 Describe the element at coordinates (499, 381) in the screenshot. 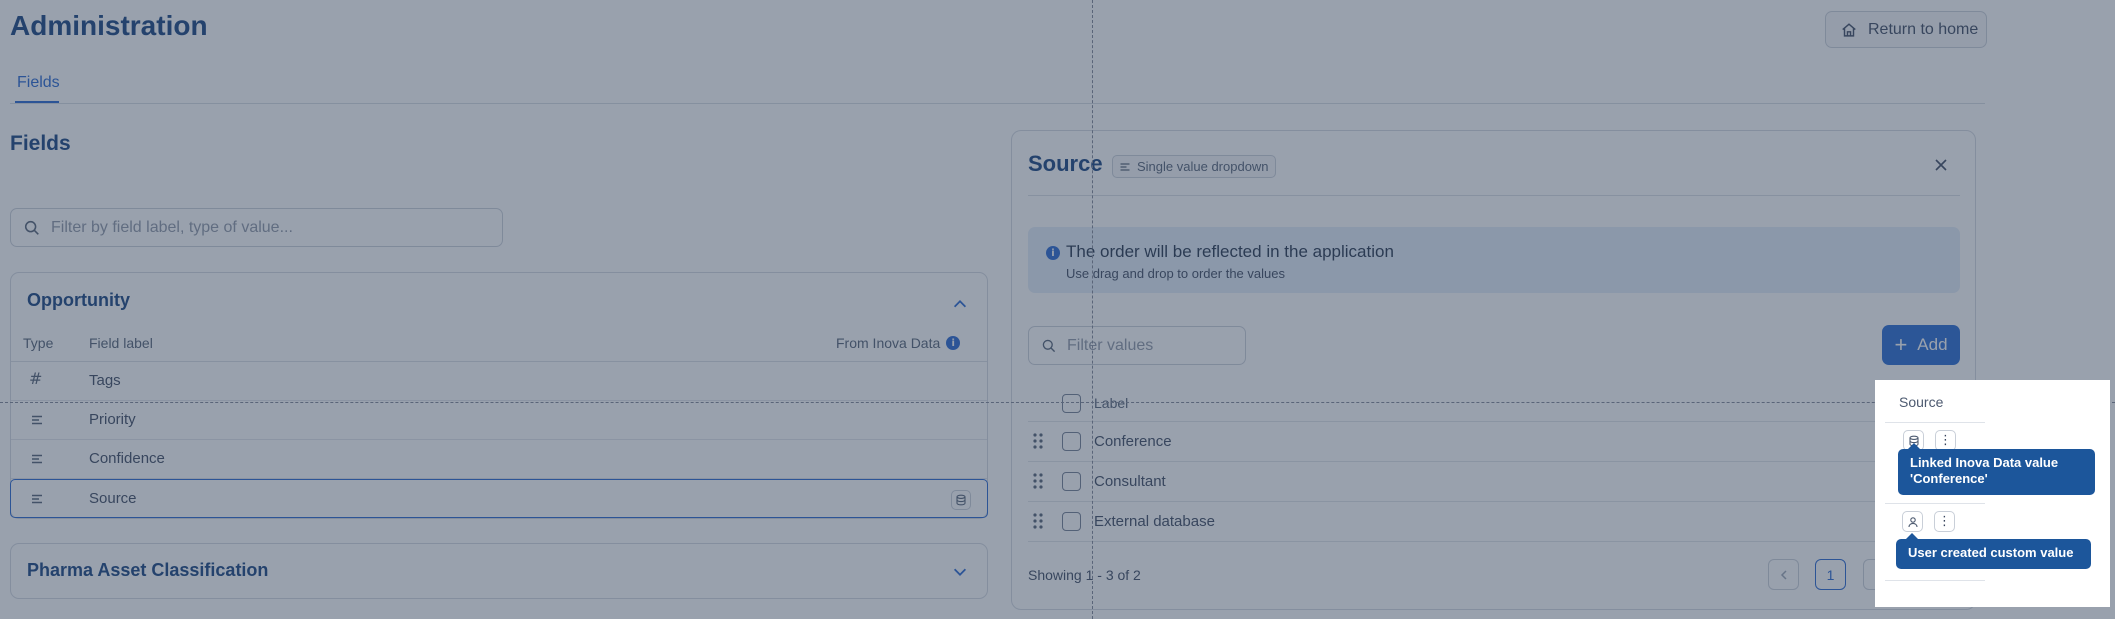

I see `field-row-tags: # Tags` at that location.